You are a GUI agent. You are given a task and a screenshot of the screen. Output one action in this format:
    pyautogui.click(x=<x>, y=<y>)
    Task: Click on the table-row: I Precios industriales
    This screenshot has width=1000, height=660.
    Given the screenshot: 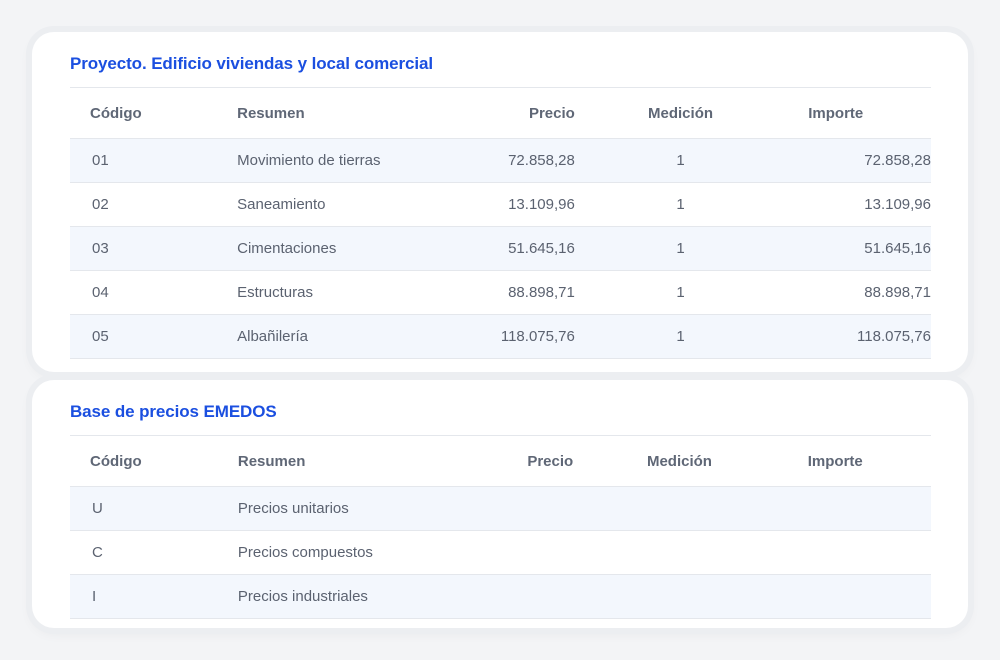 What is the action you would take?
    pyautogui.click(x=500, y=596)
    